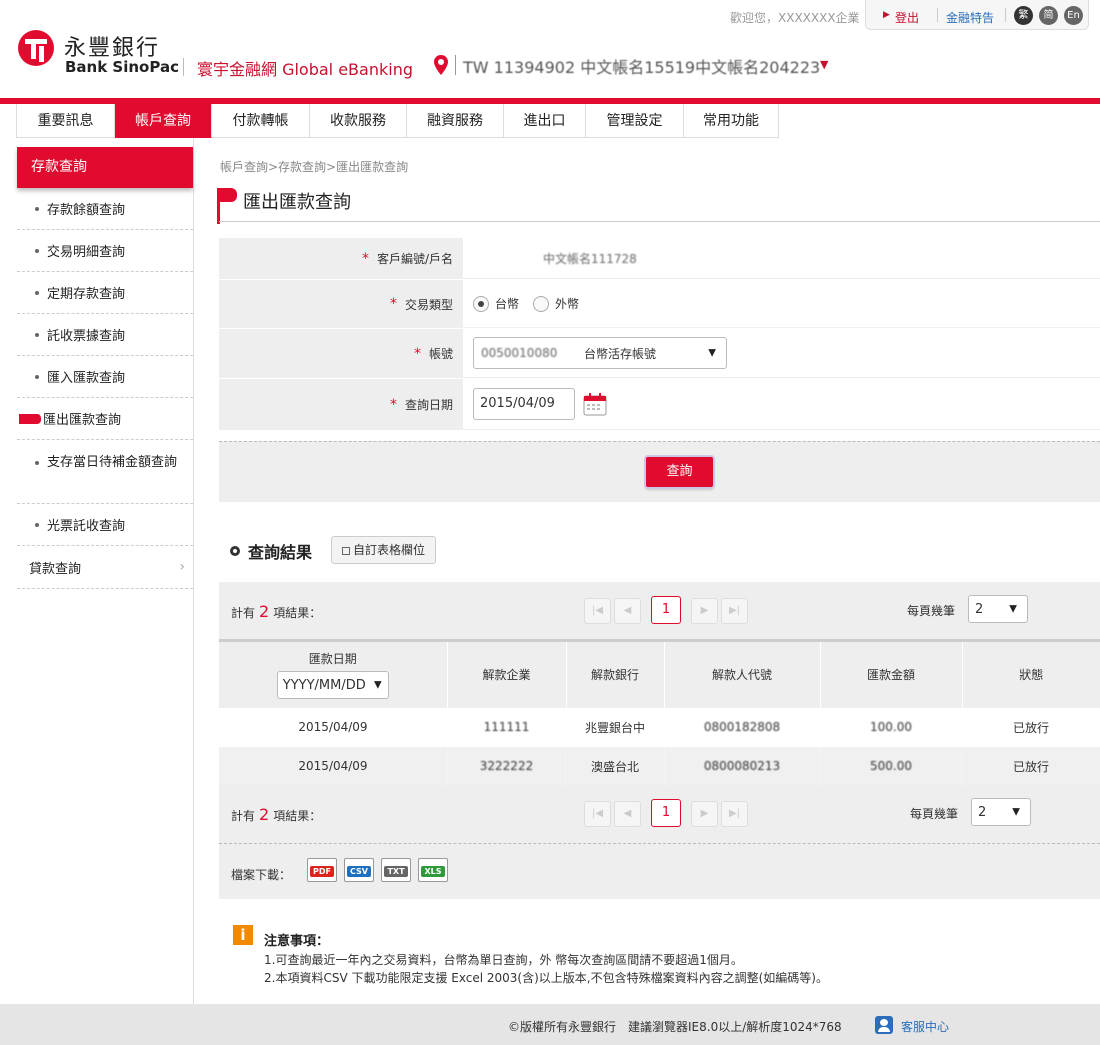 Image resolution: width=1100 pixels, height=1045 pixels. I want to click on customer-service-icon, so click(884, 1025).